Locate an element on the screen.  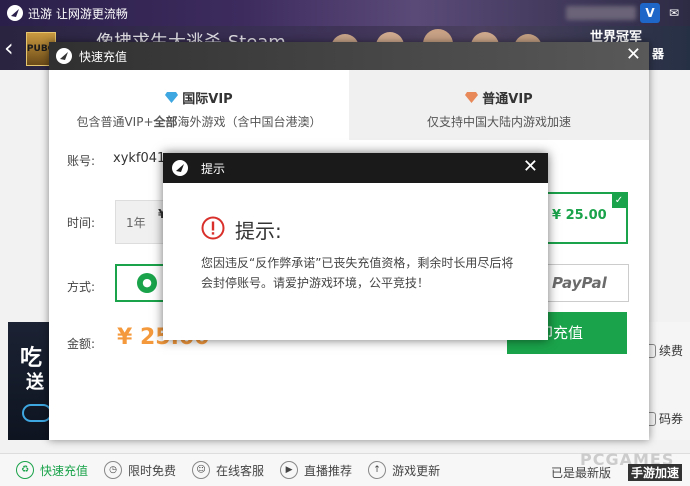
blurred-username is located at coordinates (601, 13).